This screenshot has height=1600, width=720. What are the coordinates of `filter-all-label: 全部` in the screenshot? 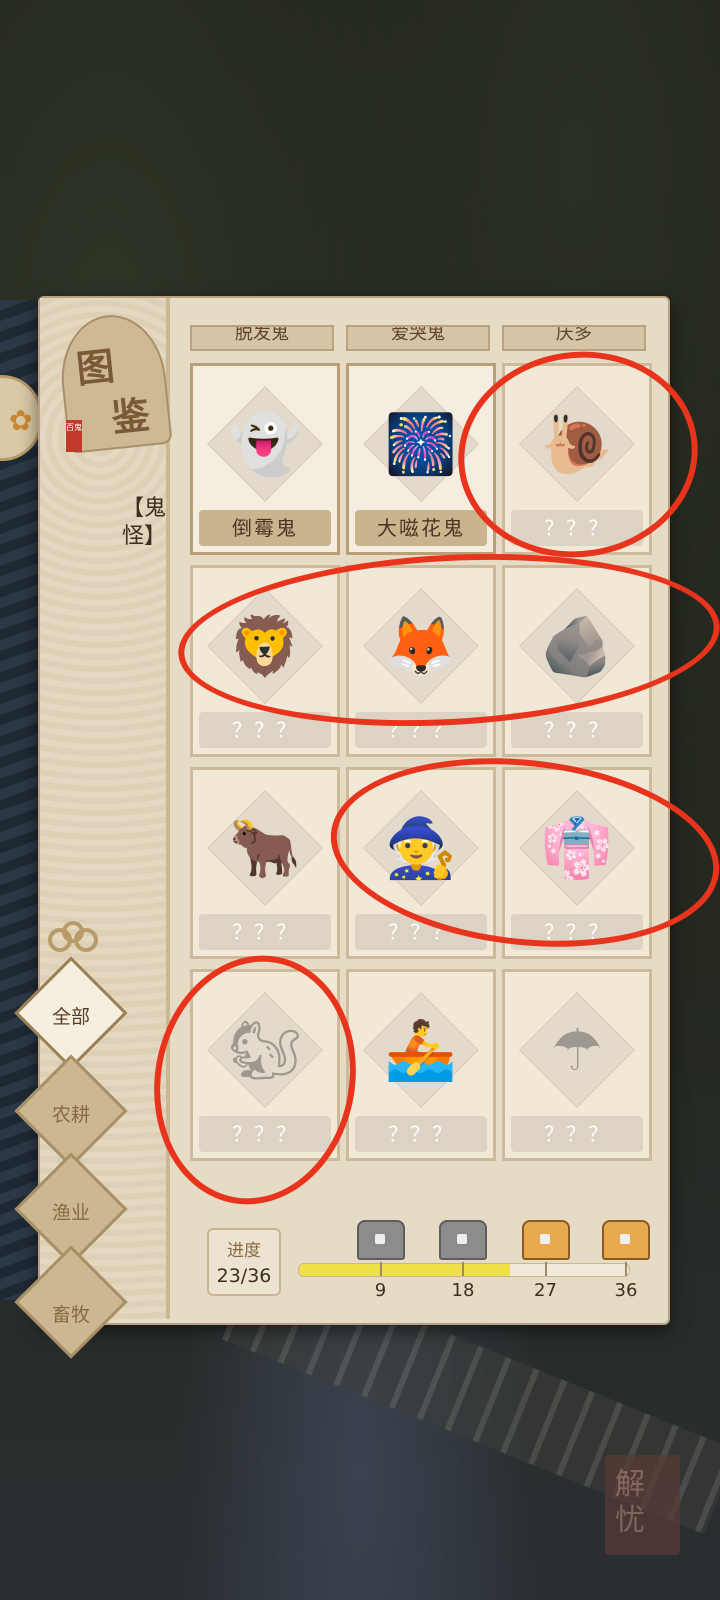 It's located at (70, 1017).